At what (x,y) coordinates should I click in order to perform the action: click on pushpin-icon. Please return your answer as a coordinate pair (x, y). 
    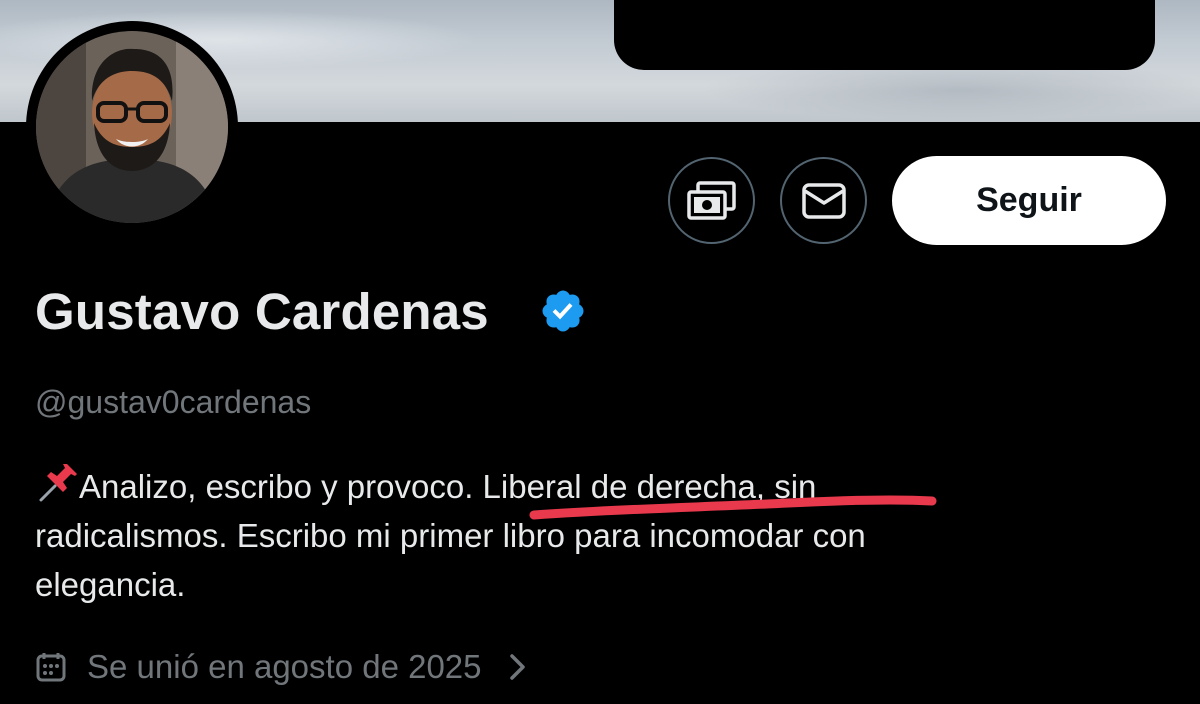
    Looking at the image, I should click on (58, 483).